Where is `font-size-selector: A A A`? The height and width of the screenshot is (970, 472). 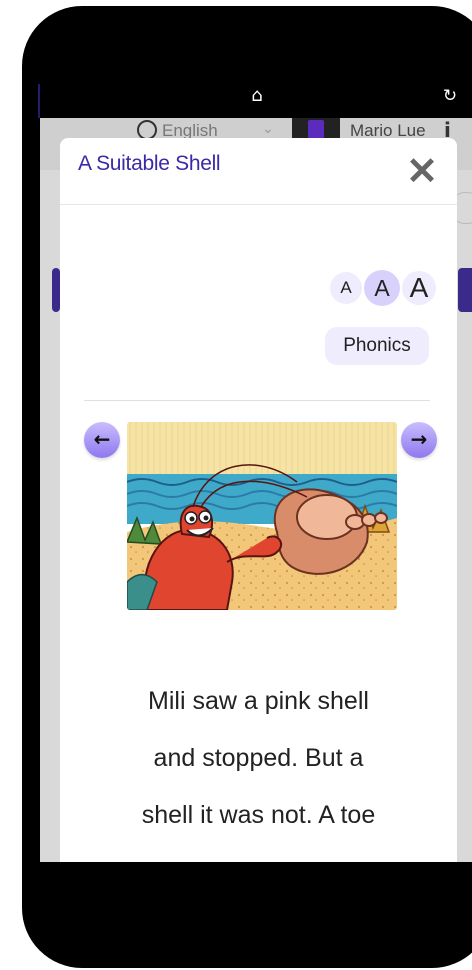
font-size-selector: A A A is located at coordinates (383, 288).